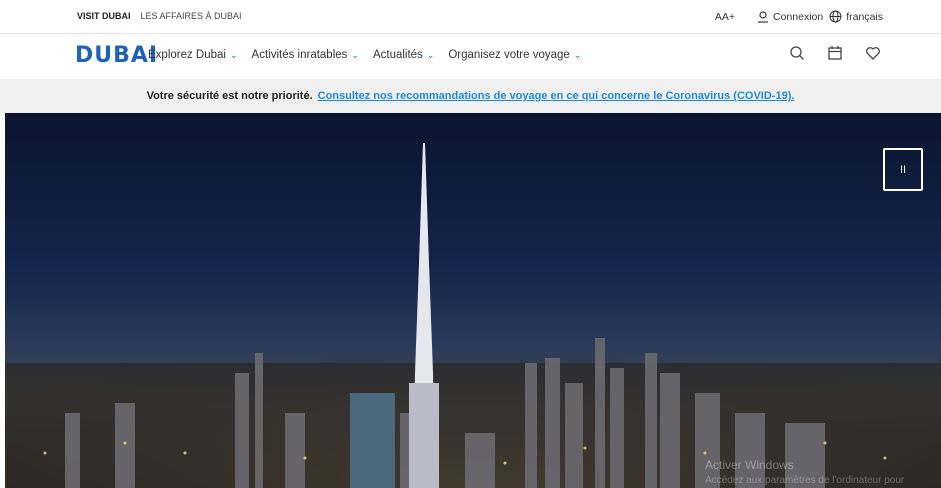  I want to click on nav-item-activites: Activités inratables ⌄, so click(305, 55).